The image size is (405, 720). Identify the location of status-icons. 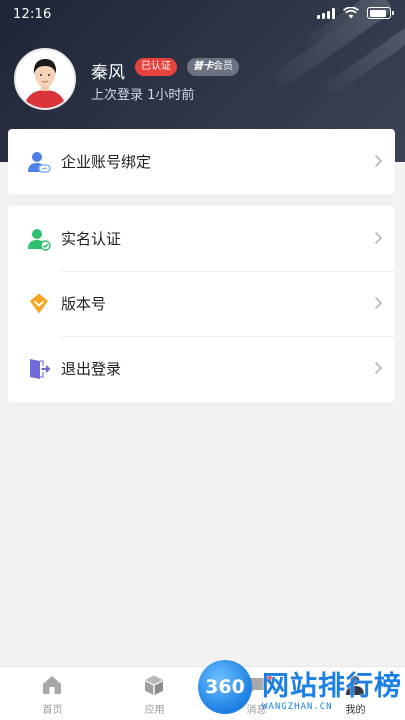
(355, 13).